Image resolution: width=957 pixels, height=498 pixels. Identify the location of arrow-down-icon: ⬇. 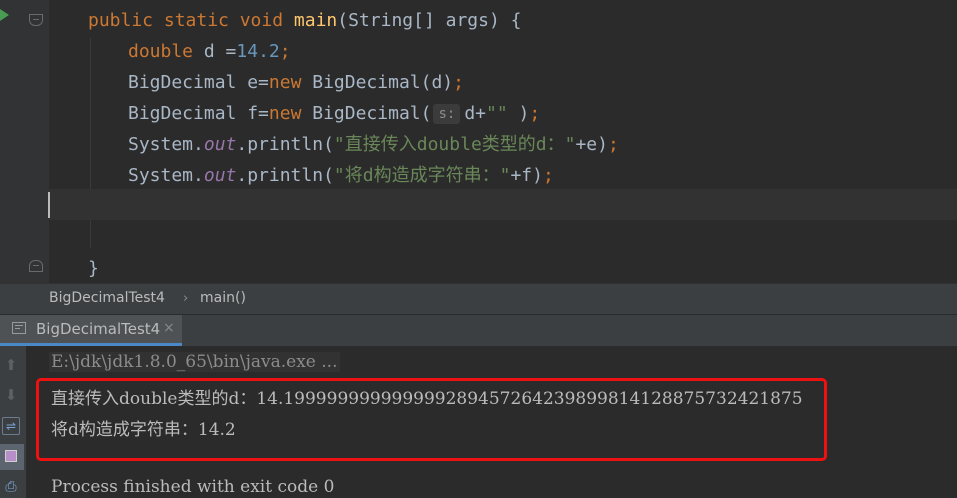
(11, 395).